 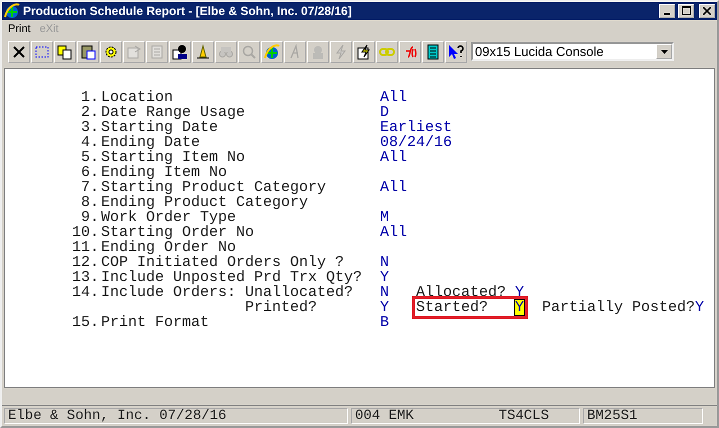 I want to click on help-tool-button, so click(x=456, y=51).